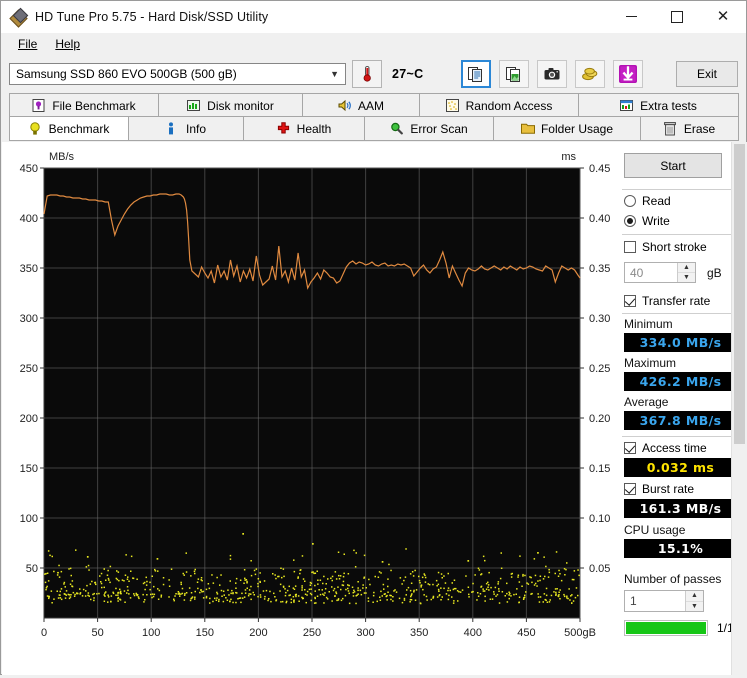 The height and width of the screenshot is (678, 747). I want to click on benchmark-bulb-icon, so click(36, 128).